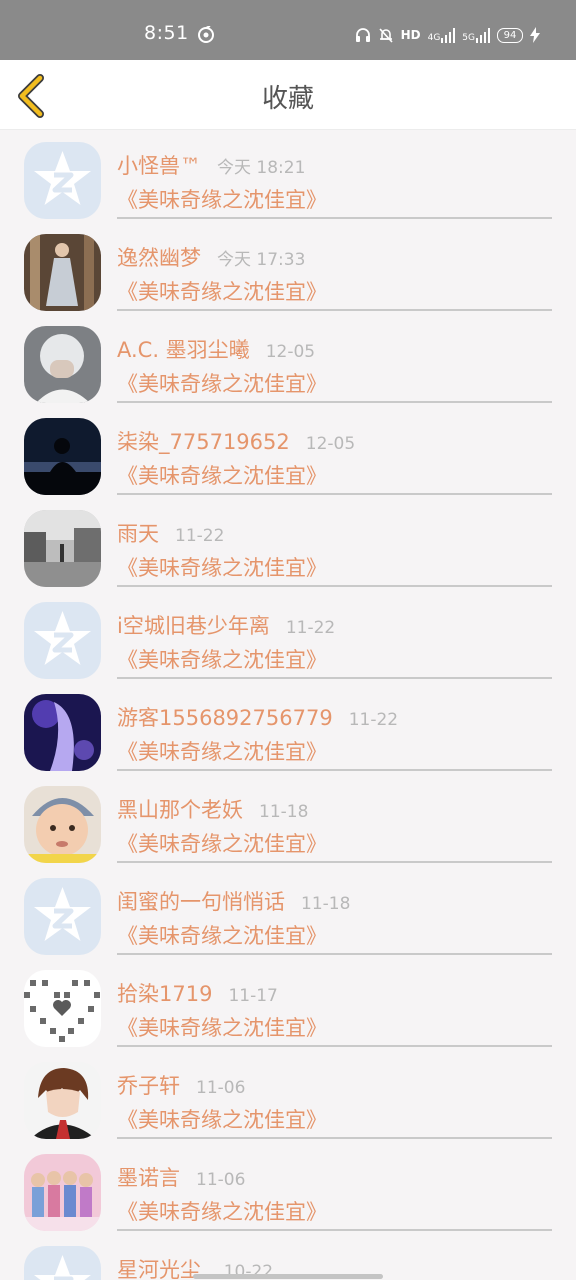 The width and height of the screenshot is (576, 1280). I want to click on list-item: 游客1556892756779 11-22 《美味奇缘之沈佳宜》, so click(288, 732).